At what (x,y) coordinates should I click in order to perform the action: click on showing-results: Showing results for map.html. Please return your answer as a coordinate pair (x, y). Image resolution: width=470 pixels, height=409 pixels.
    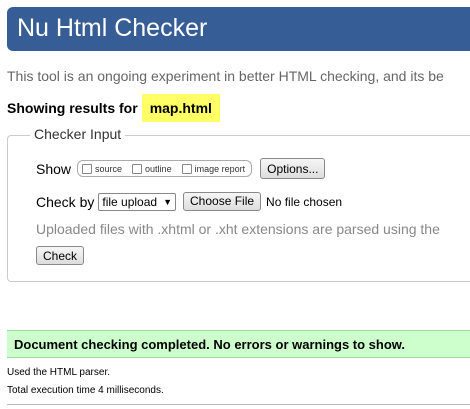
    Looking at the image, I should click on (113, 108).